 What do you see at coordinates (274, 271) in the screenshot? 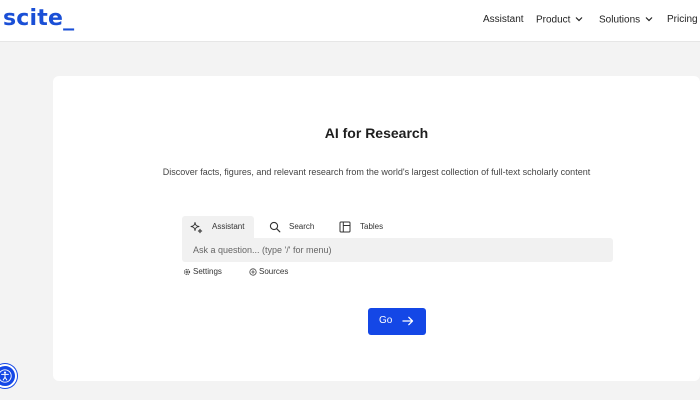
I see `sources-label: Sources` at bounding box center [274, 271].